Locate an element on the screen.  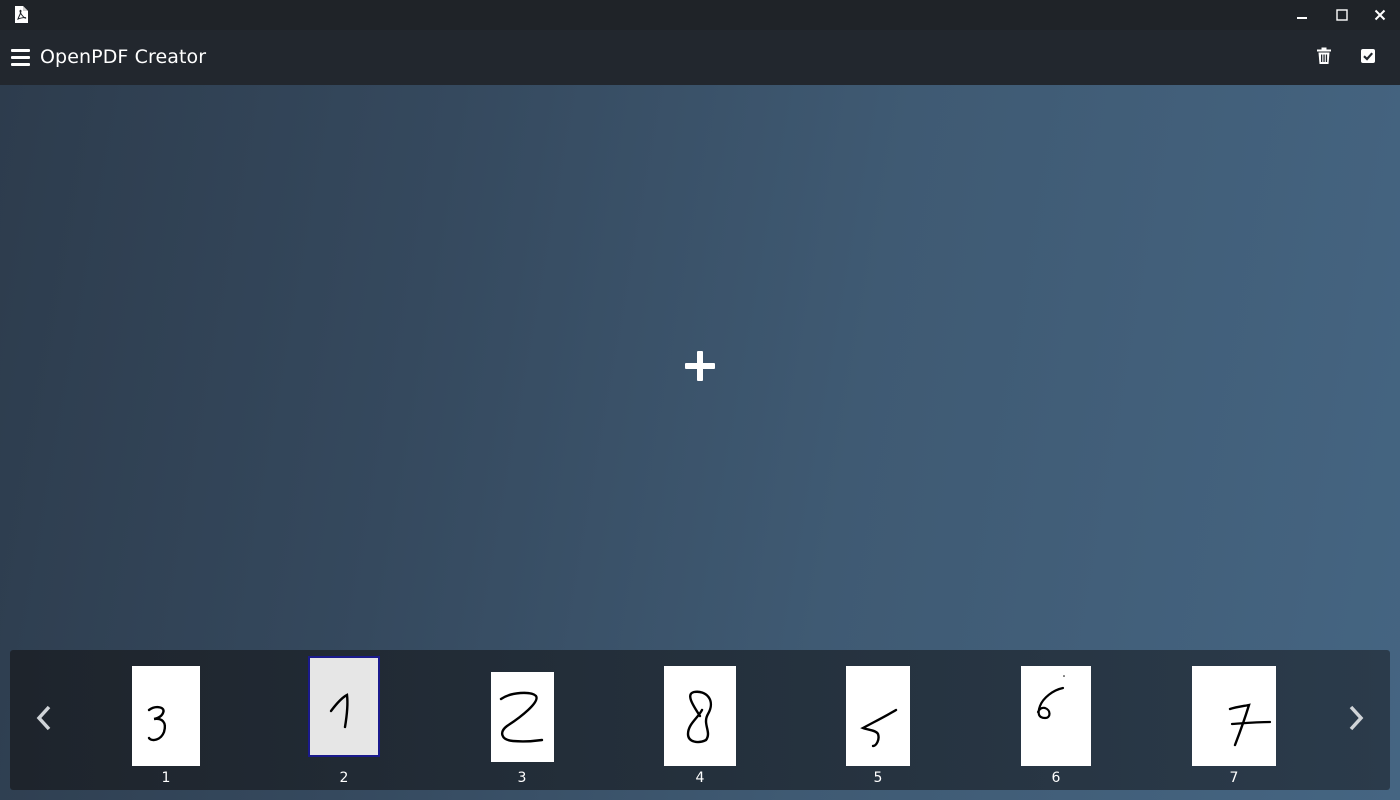
delete-button is located at coordinates (1324, 58).